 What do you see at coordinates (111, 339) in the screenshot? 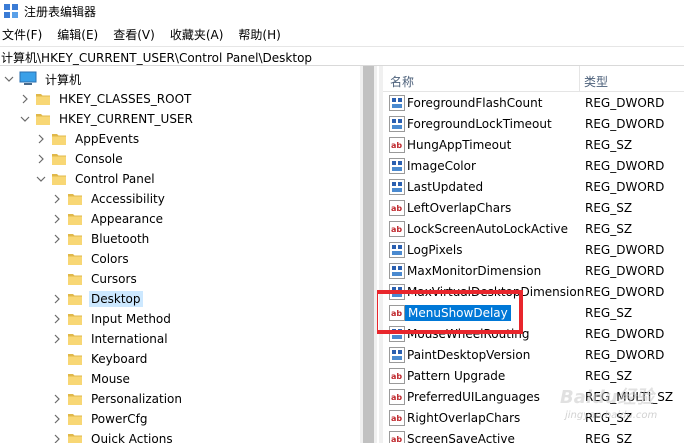
I see `tree-item-international: International` at bounding box center [111, 339].